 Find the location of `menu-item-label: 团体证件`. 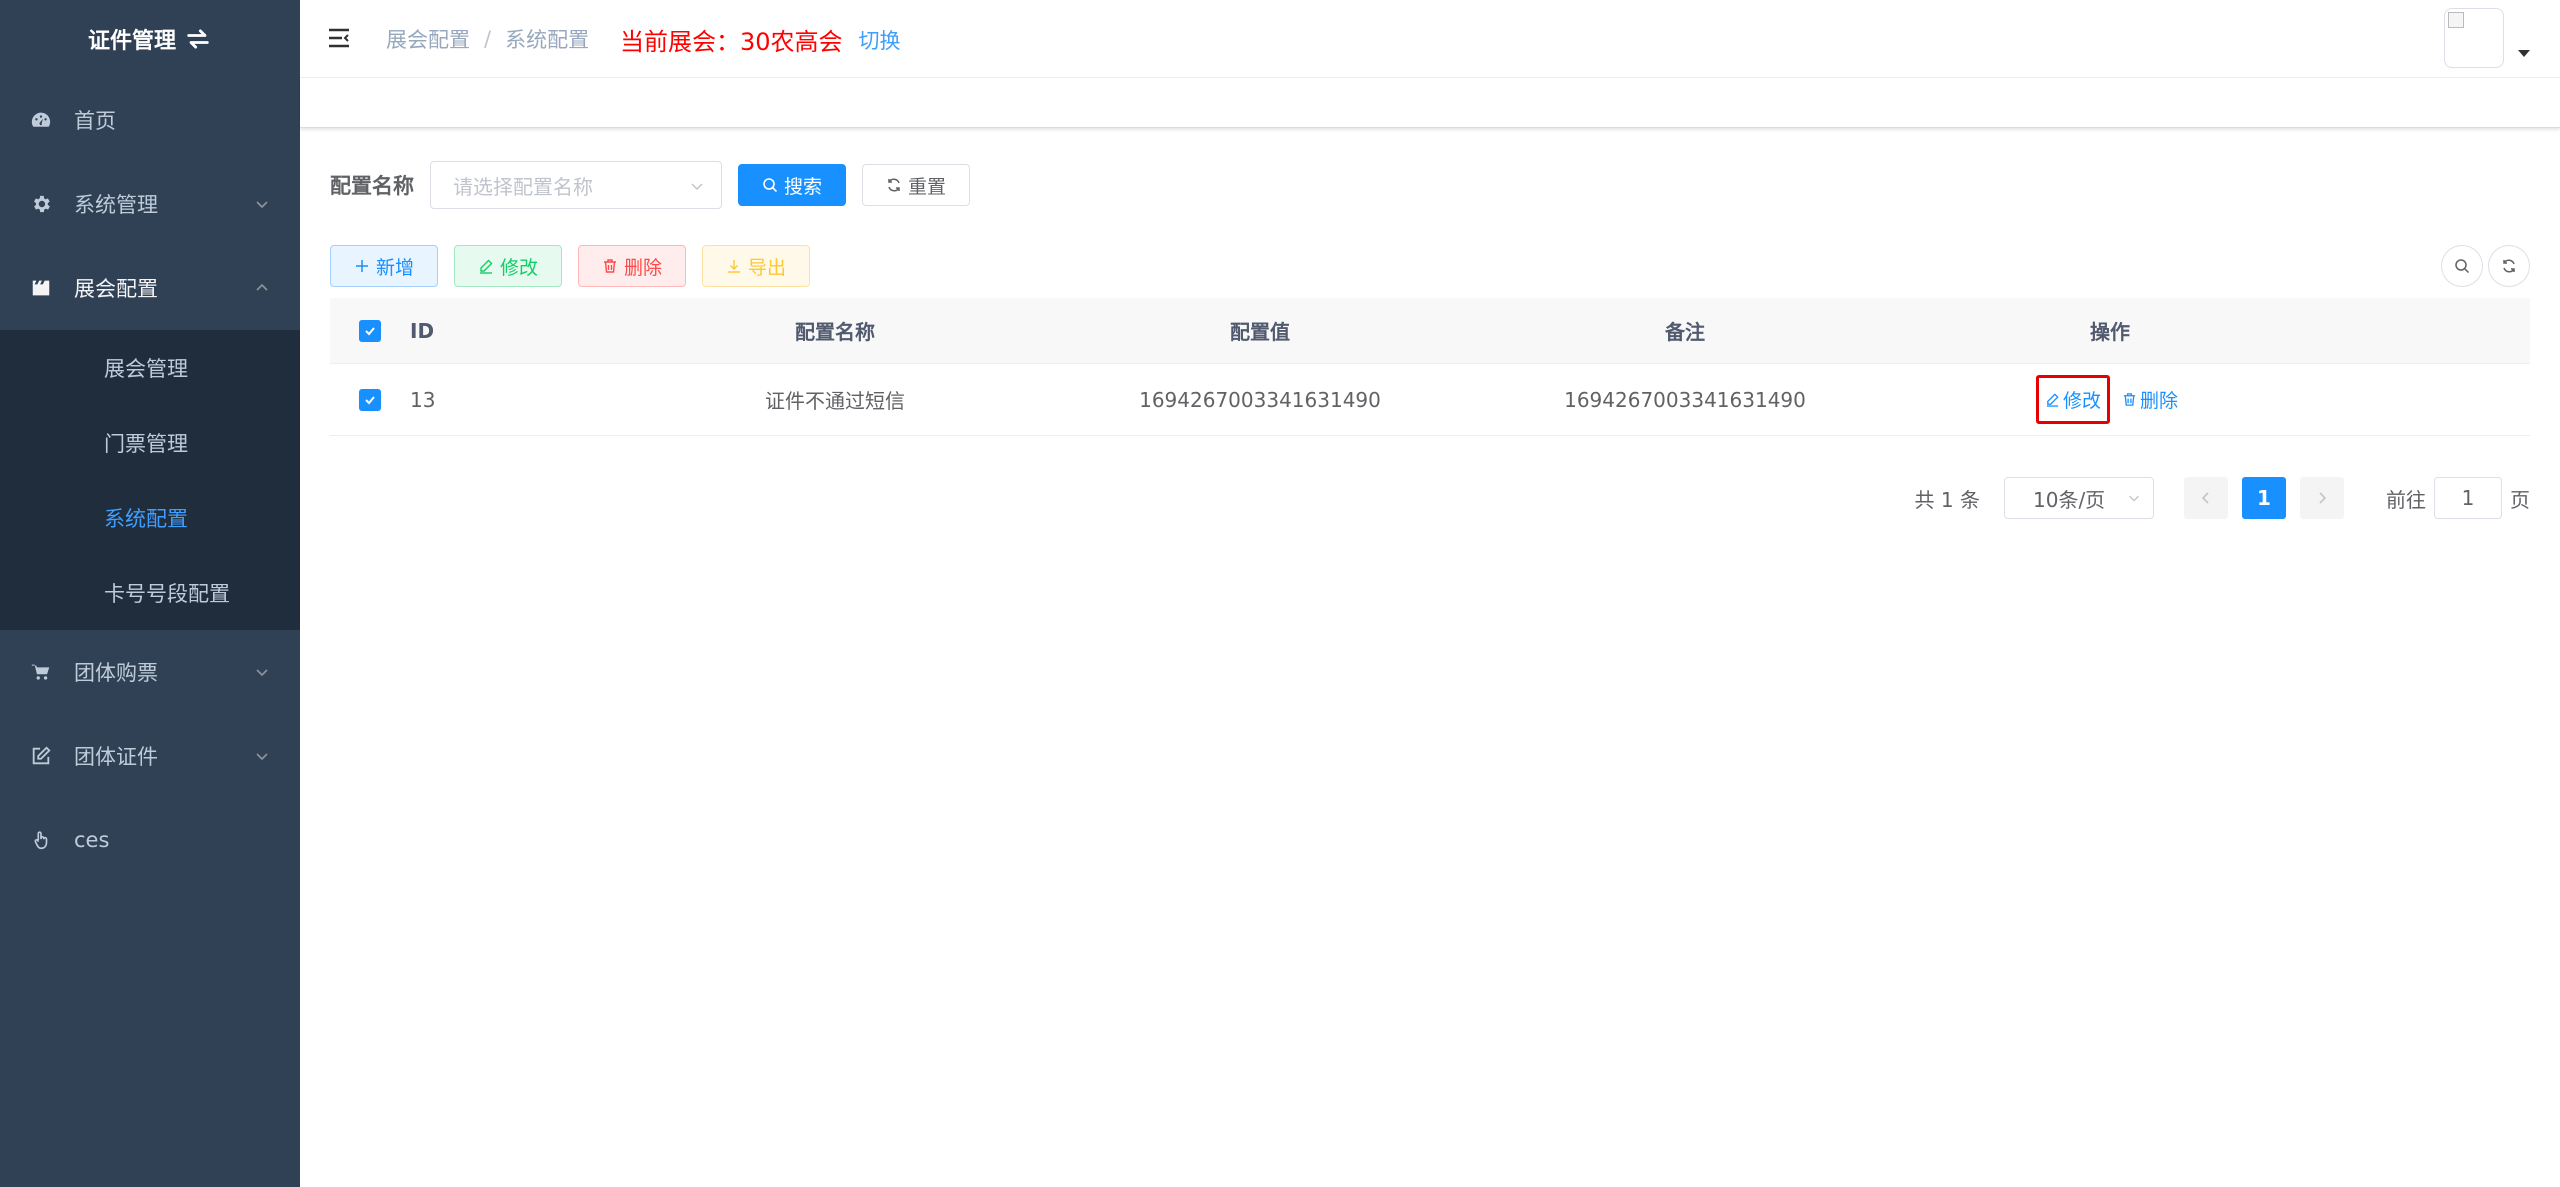

menu-item-label: 团体证件 is located at coordinates (116, 757).